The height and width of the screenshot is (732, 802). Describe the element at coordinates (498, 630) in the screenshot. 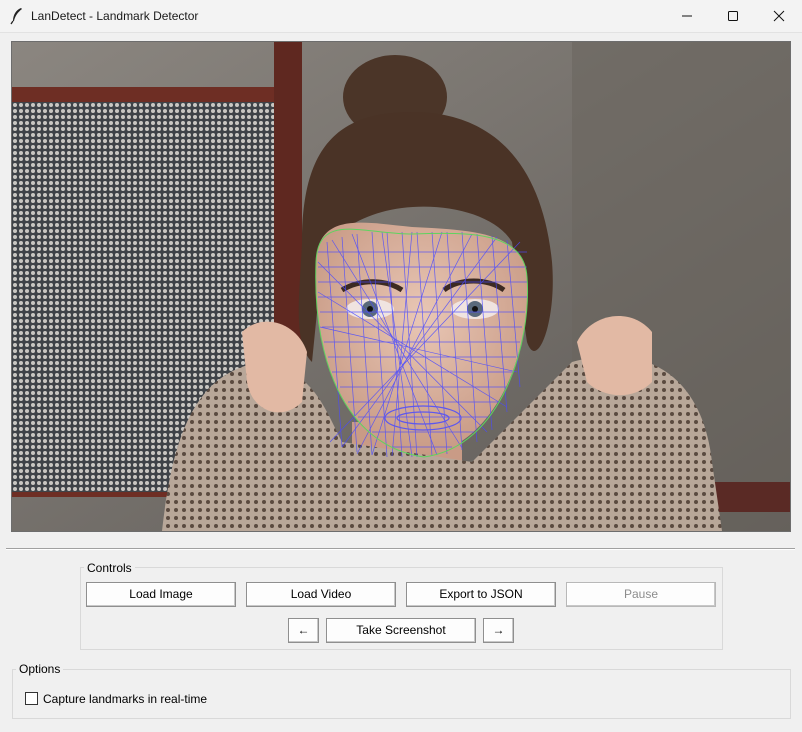

I see `next-button: →` at that location.